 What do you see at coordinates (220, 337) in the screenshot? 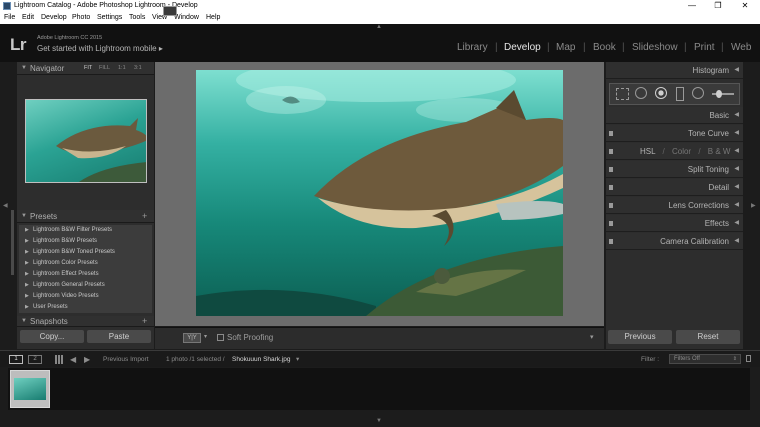
I see `soft-proofing-checkbox` at bounding box center [220, 337].